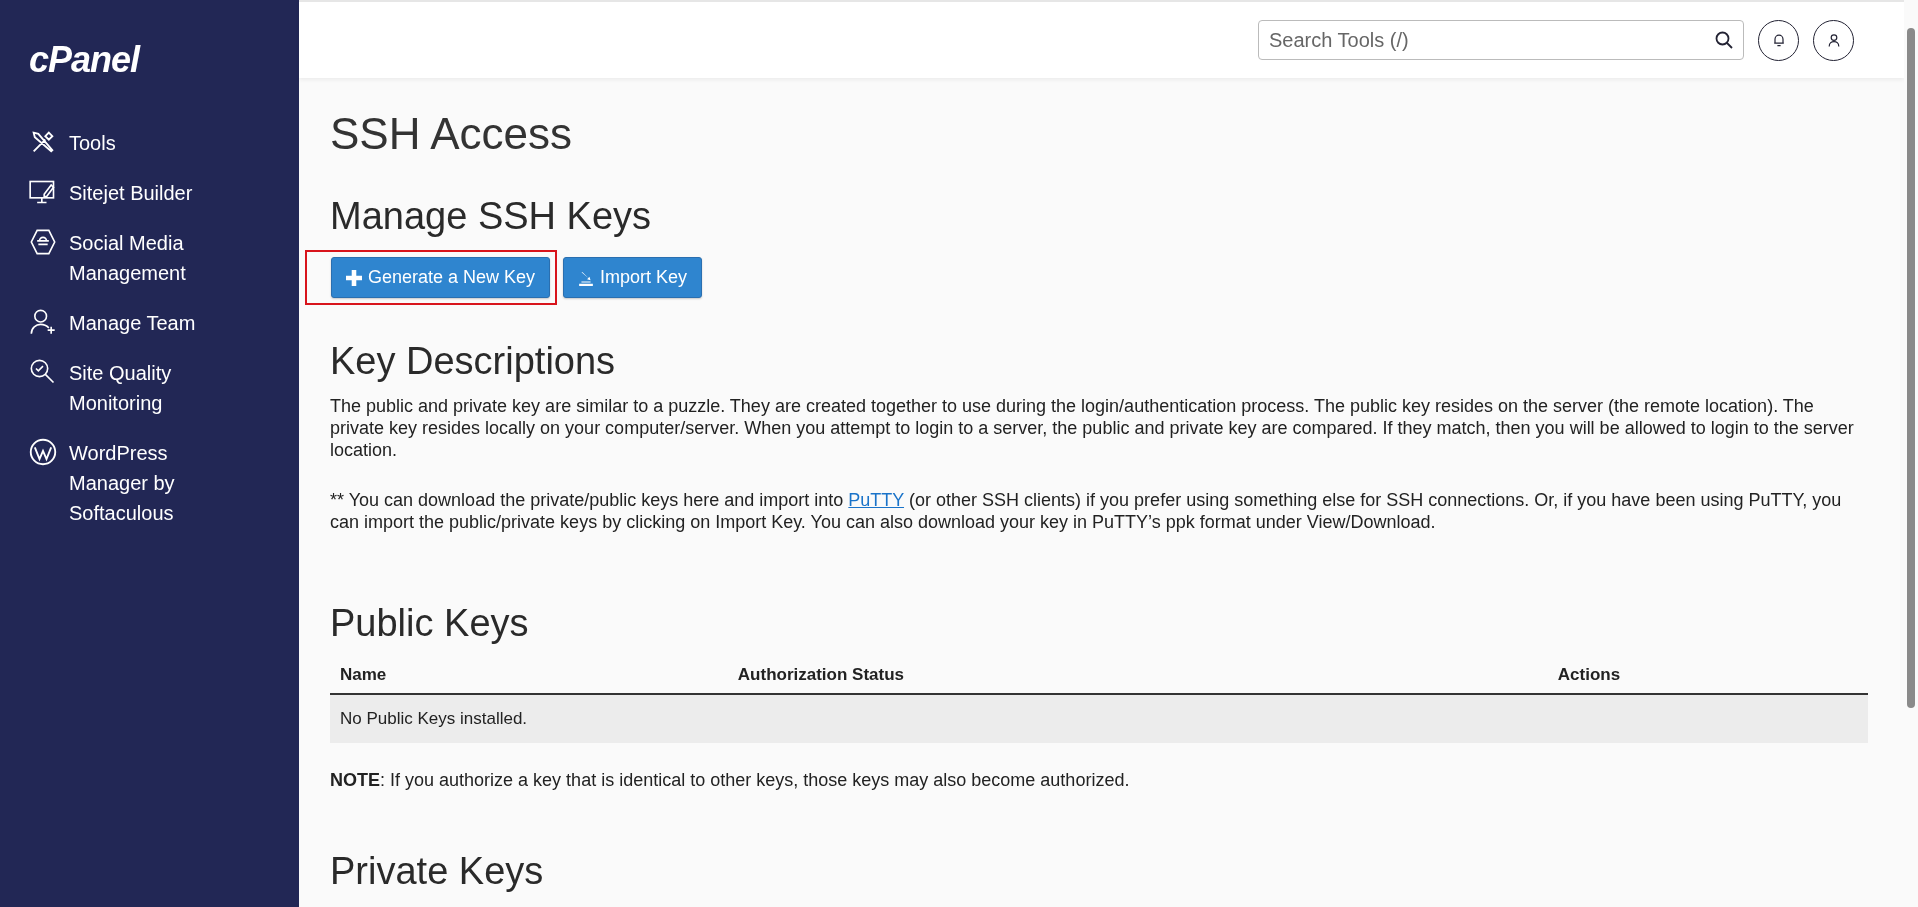 The height and width of the screenshot is (907, 1918). What do you see at coordinates (121, 388) in the screenshot?
I see `sidebar-item-label: Site Quality Monitoring` at bounding box center [121, 388].